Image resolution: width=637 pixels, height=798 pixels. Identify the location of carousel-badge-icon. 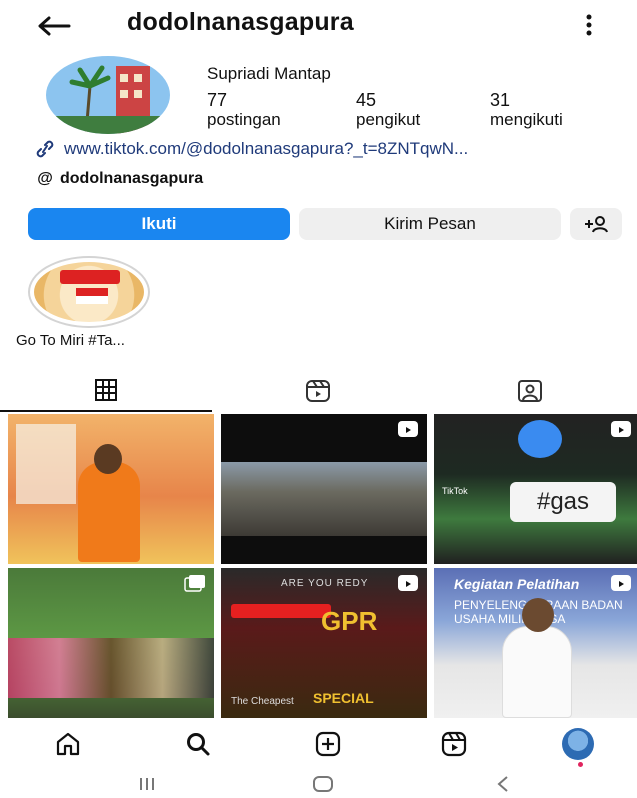
(194, 583).